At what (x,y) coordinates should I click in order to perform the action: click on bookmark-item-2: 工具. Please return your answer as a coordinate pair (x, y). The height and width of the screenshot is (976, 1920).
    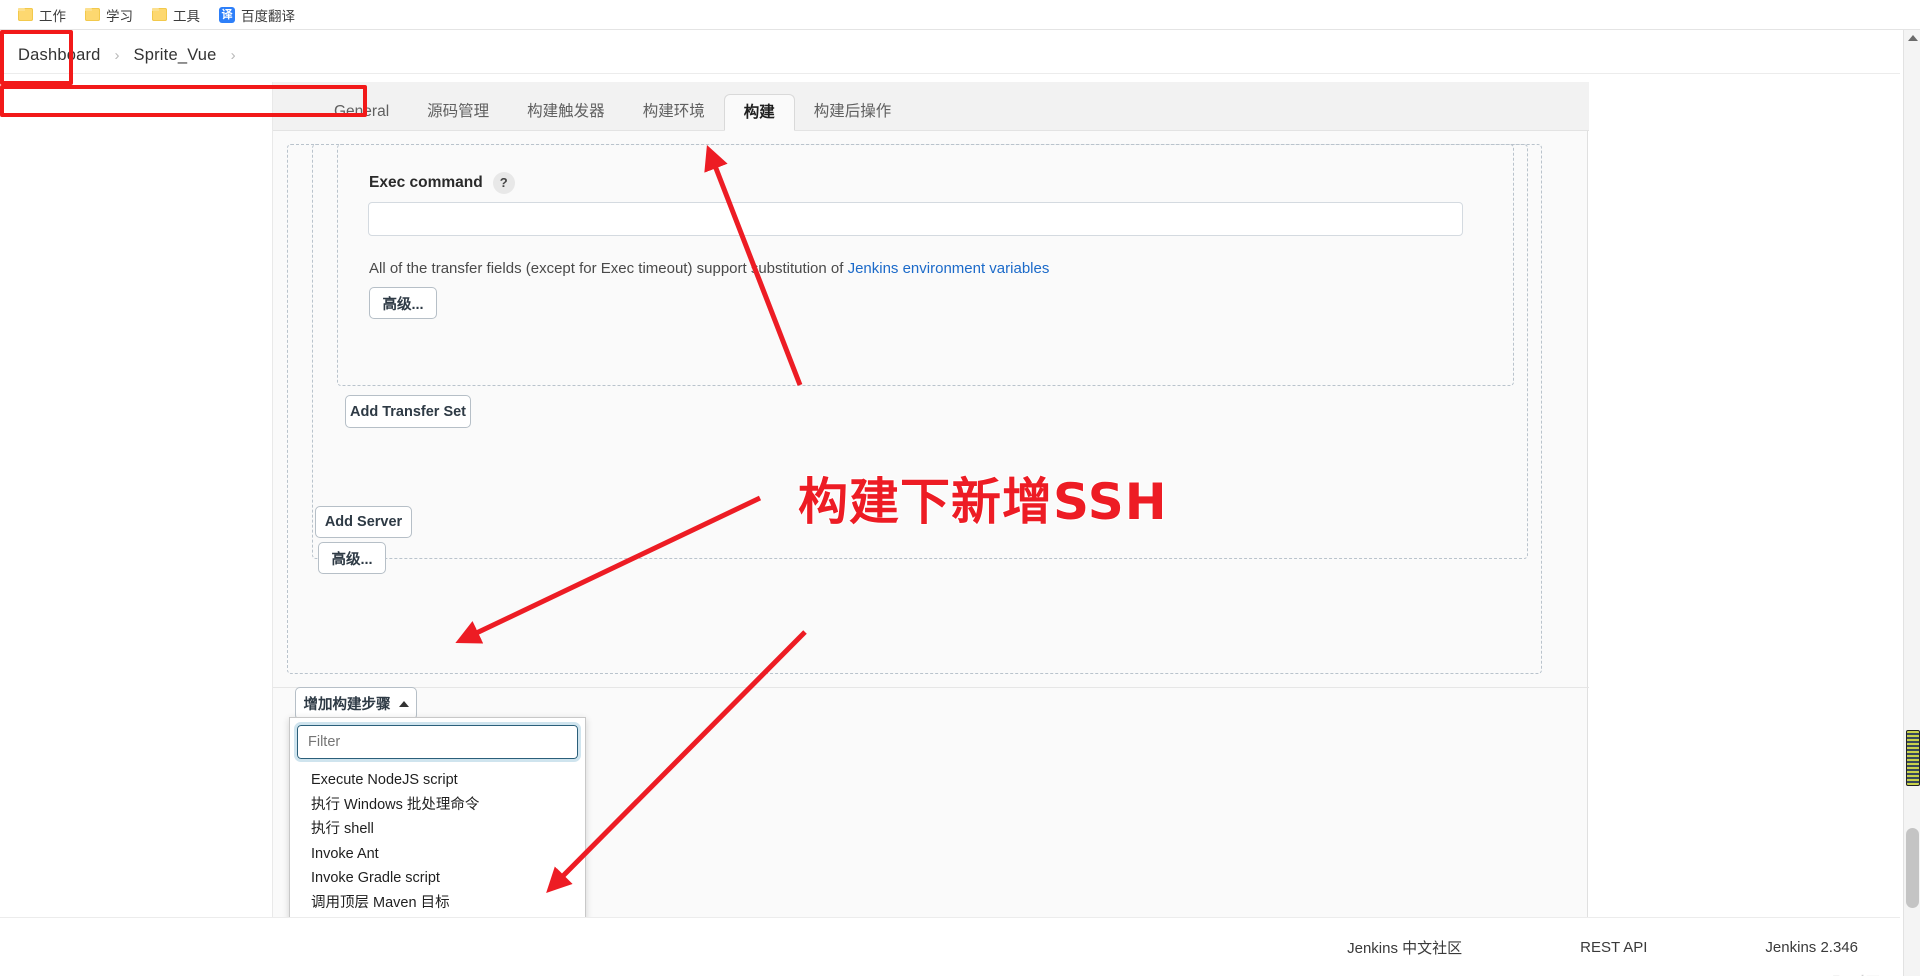
    Looking at the image, I should click on (176, 15).